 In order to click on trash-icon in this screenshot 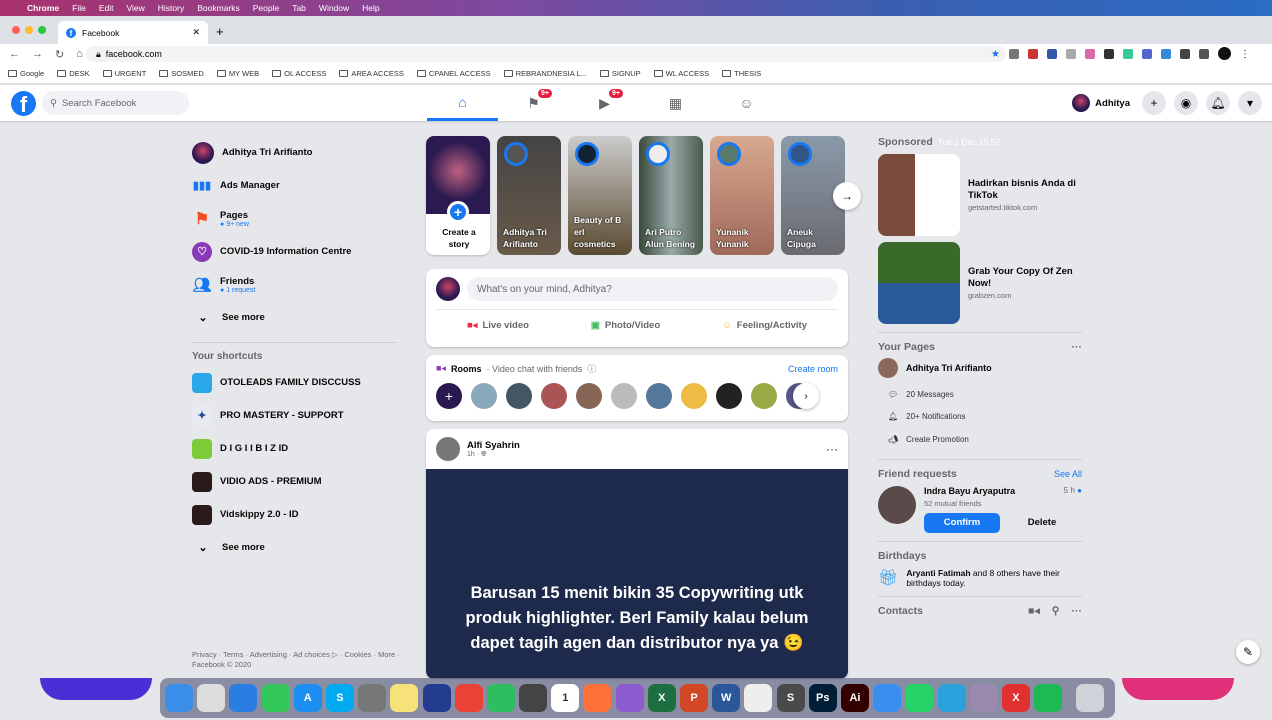, I will do `click(1090, 698)`.